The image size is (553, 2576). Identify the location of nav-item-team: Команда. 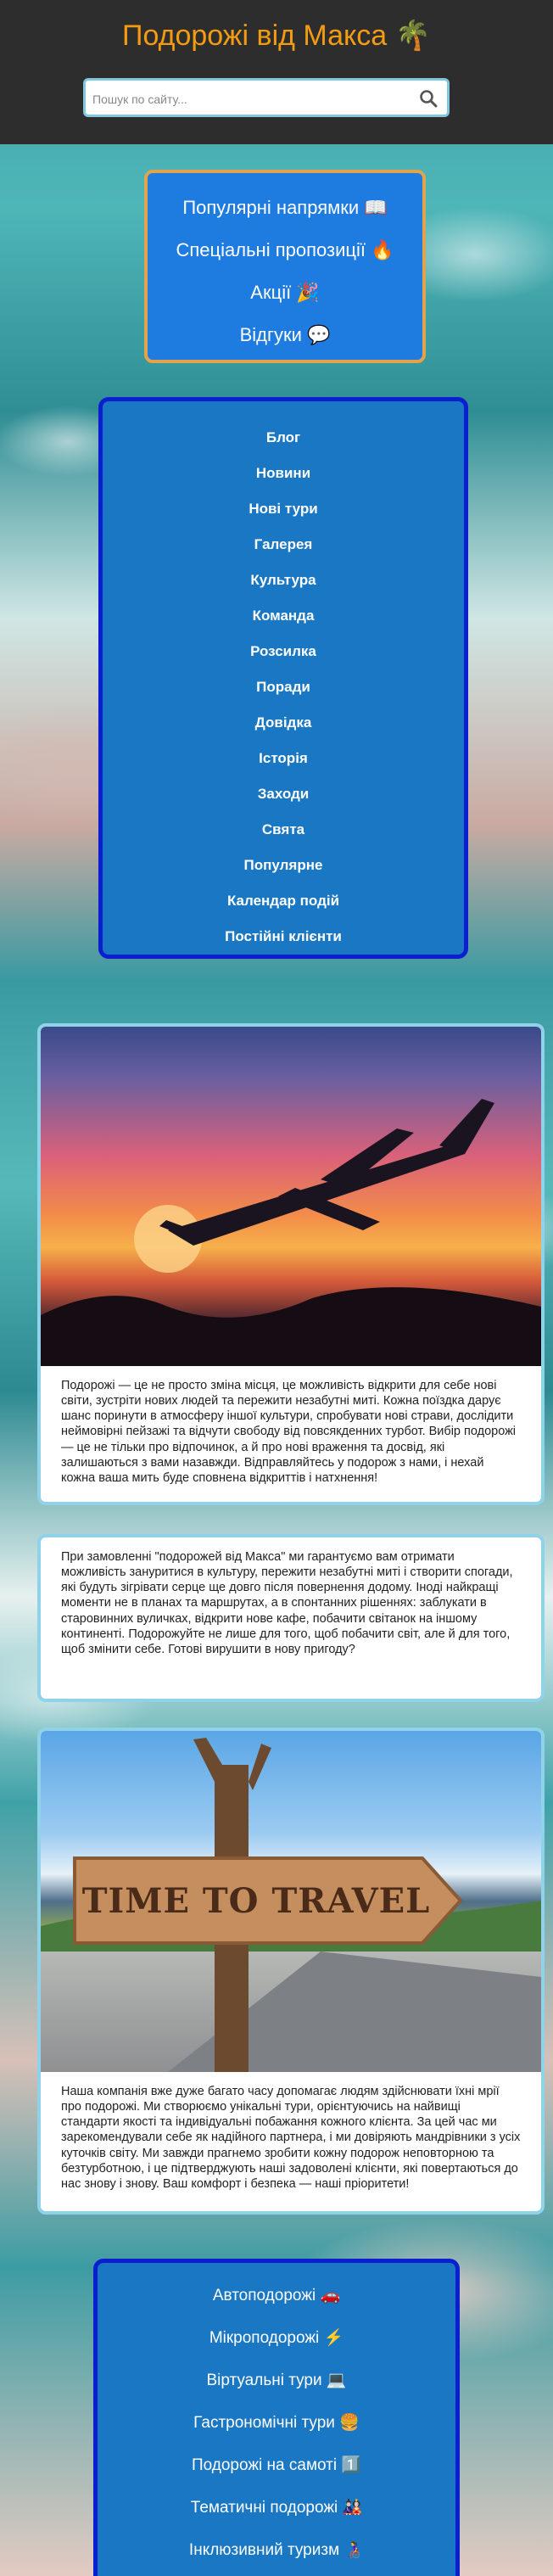
(284, 616).